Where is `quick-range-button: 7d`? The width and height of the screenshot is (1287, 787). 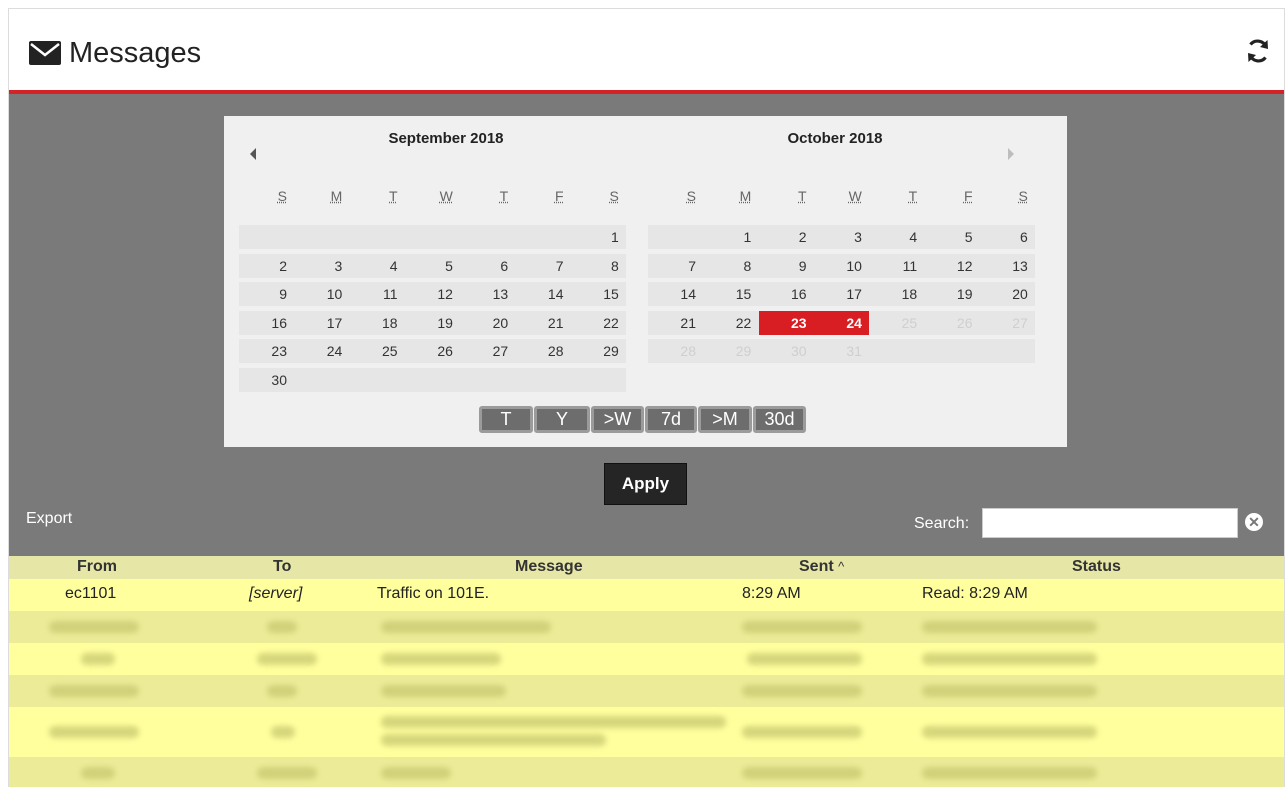 quick-range-button: 7d is located at coordinates (671, 419).